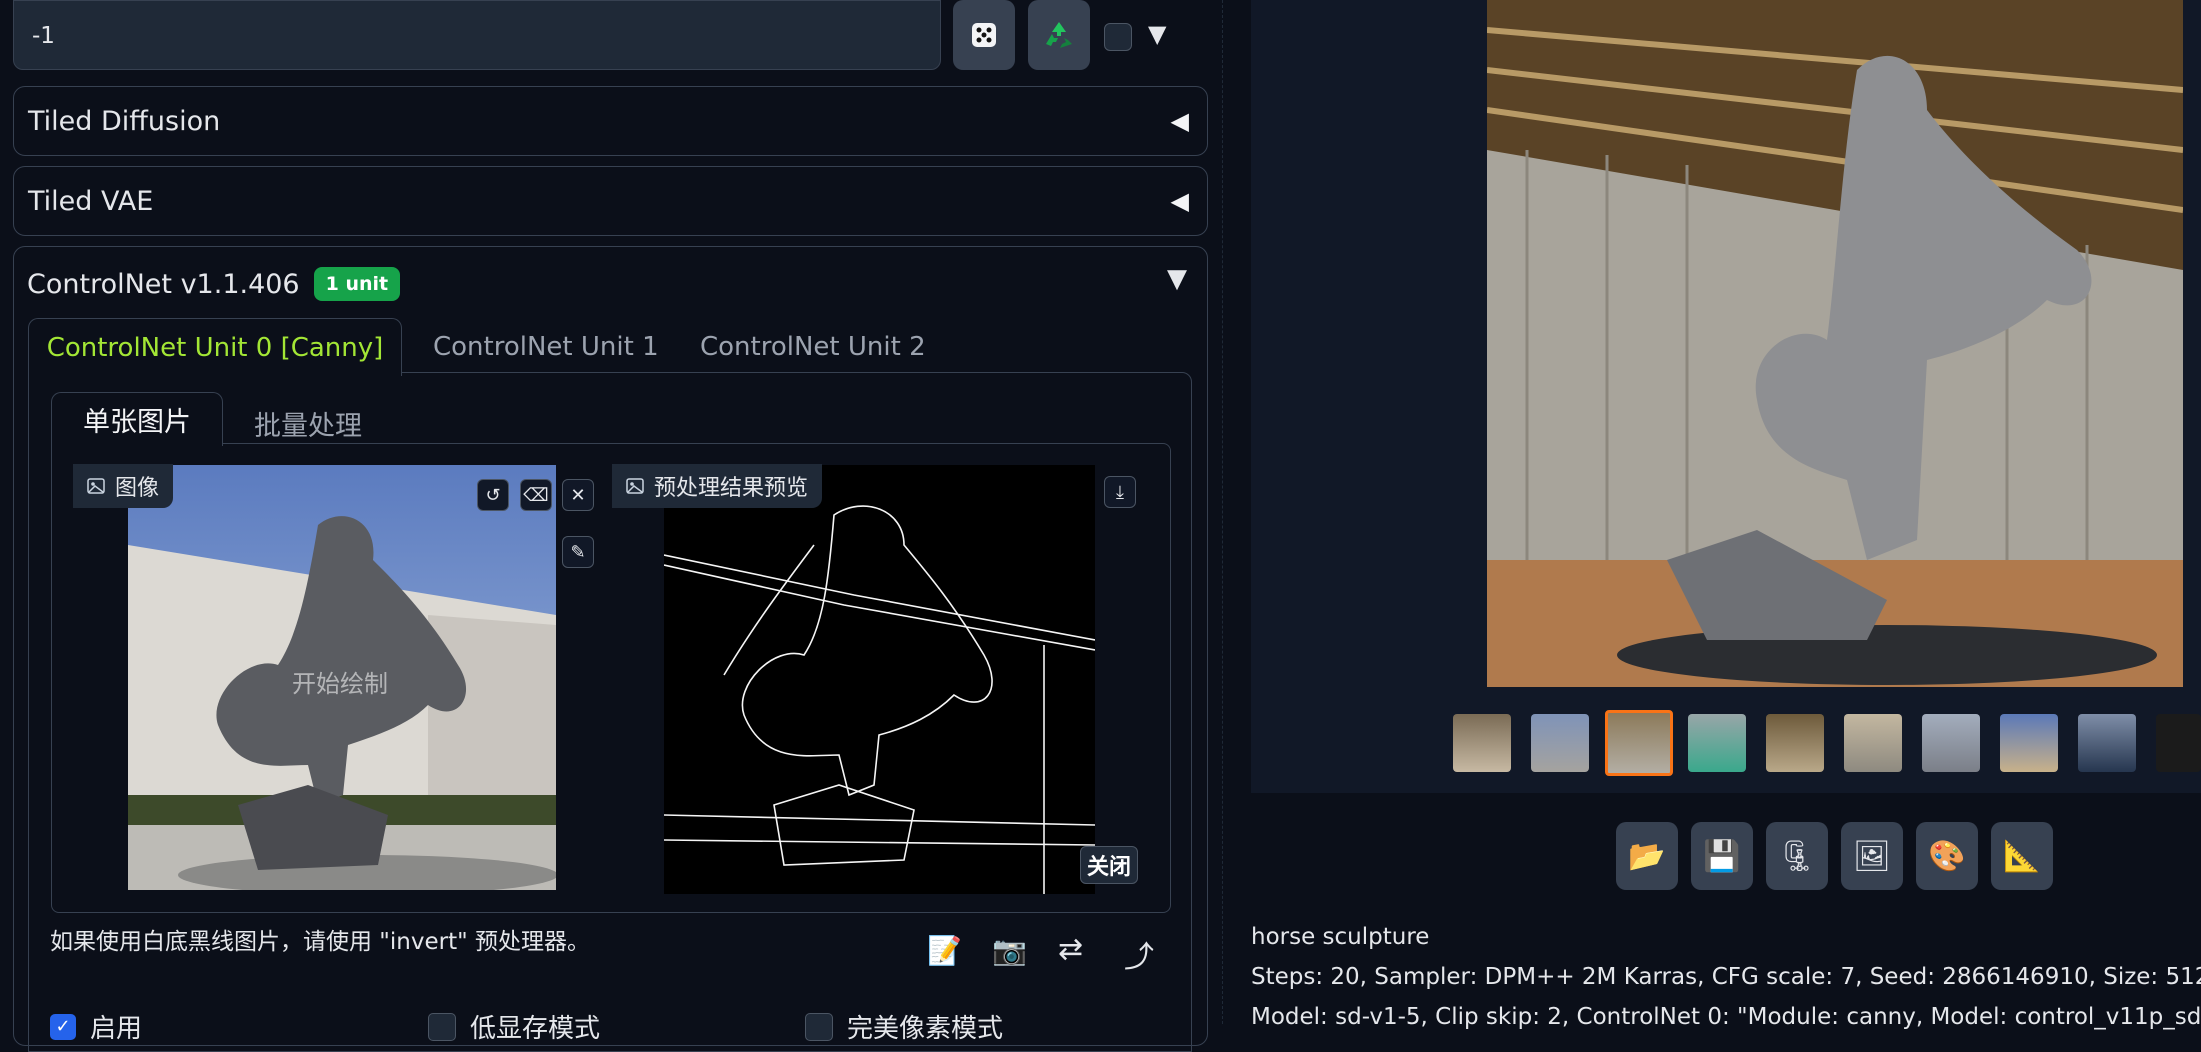  Describe the element at coordinates (1157, 34) in the screenshot. I see `extra-seed-toggle-icon: ▼` at that location.